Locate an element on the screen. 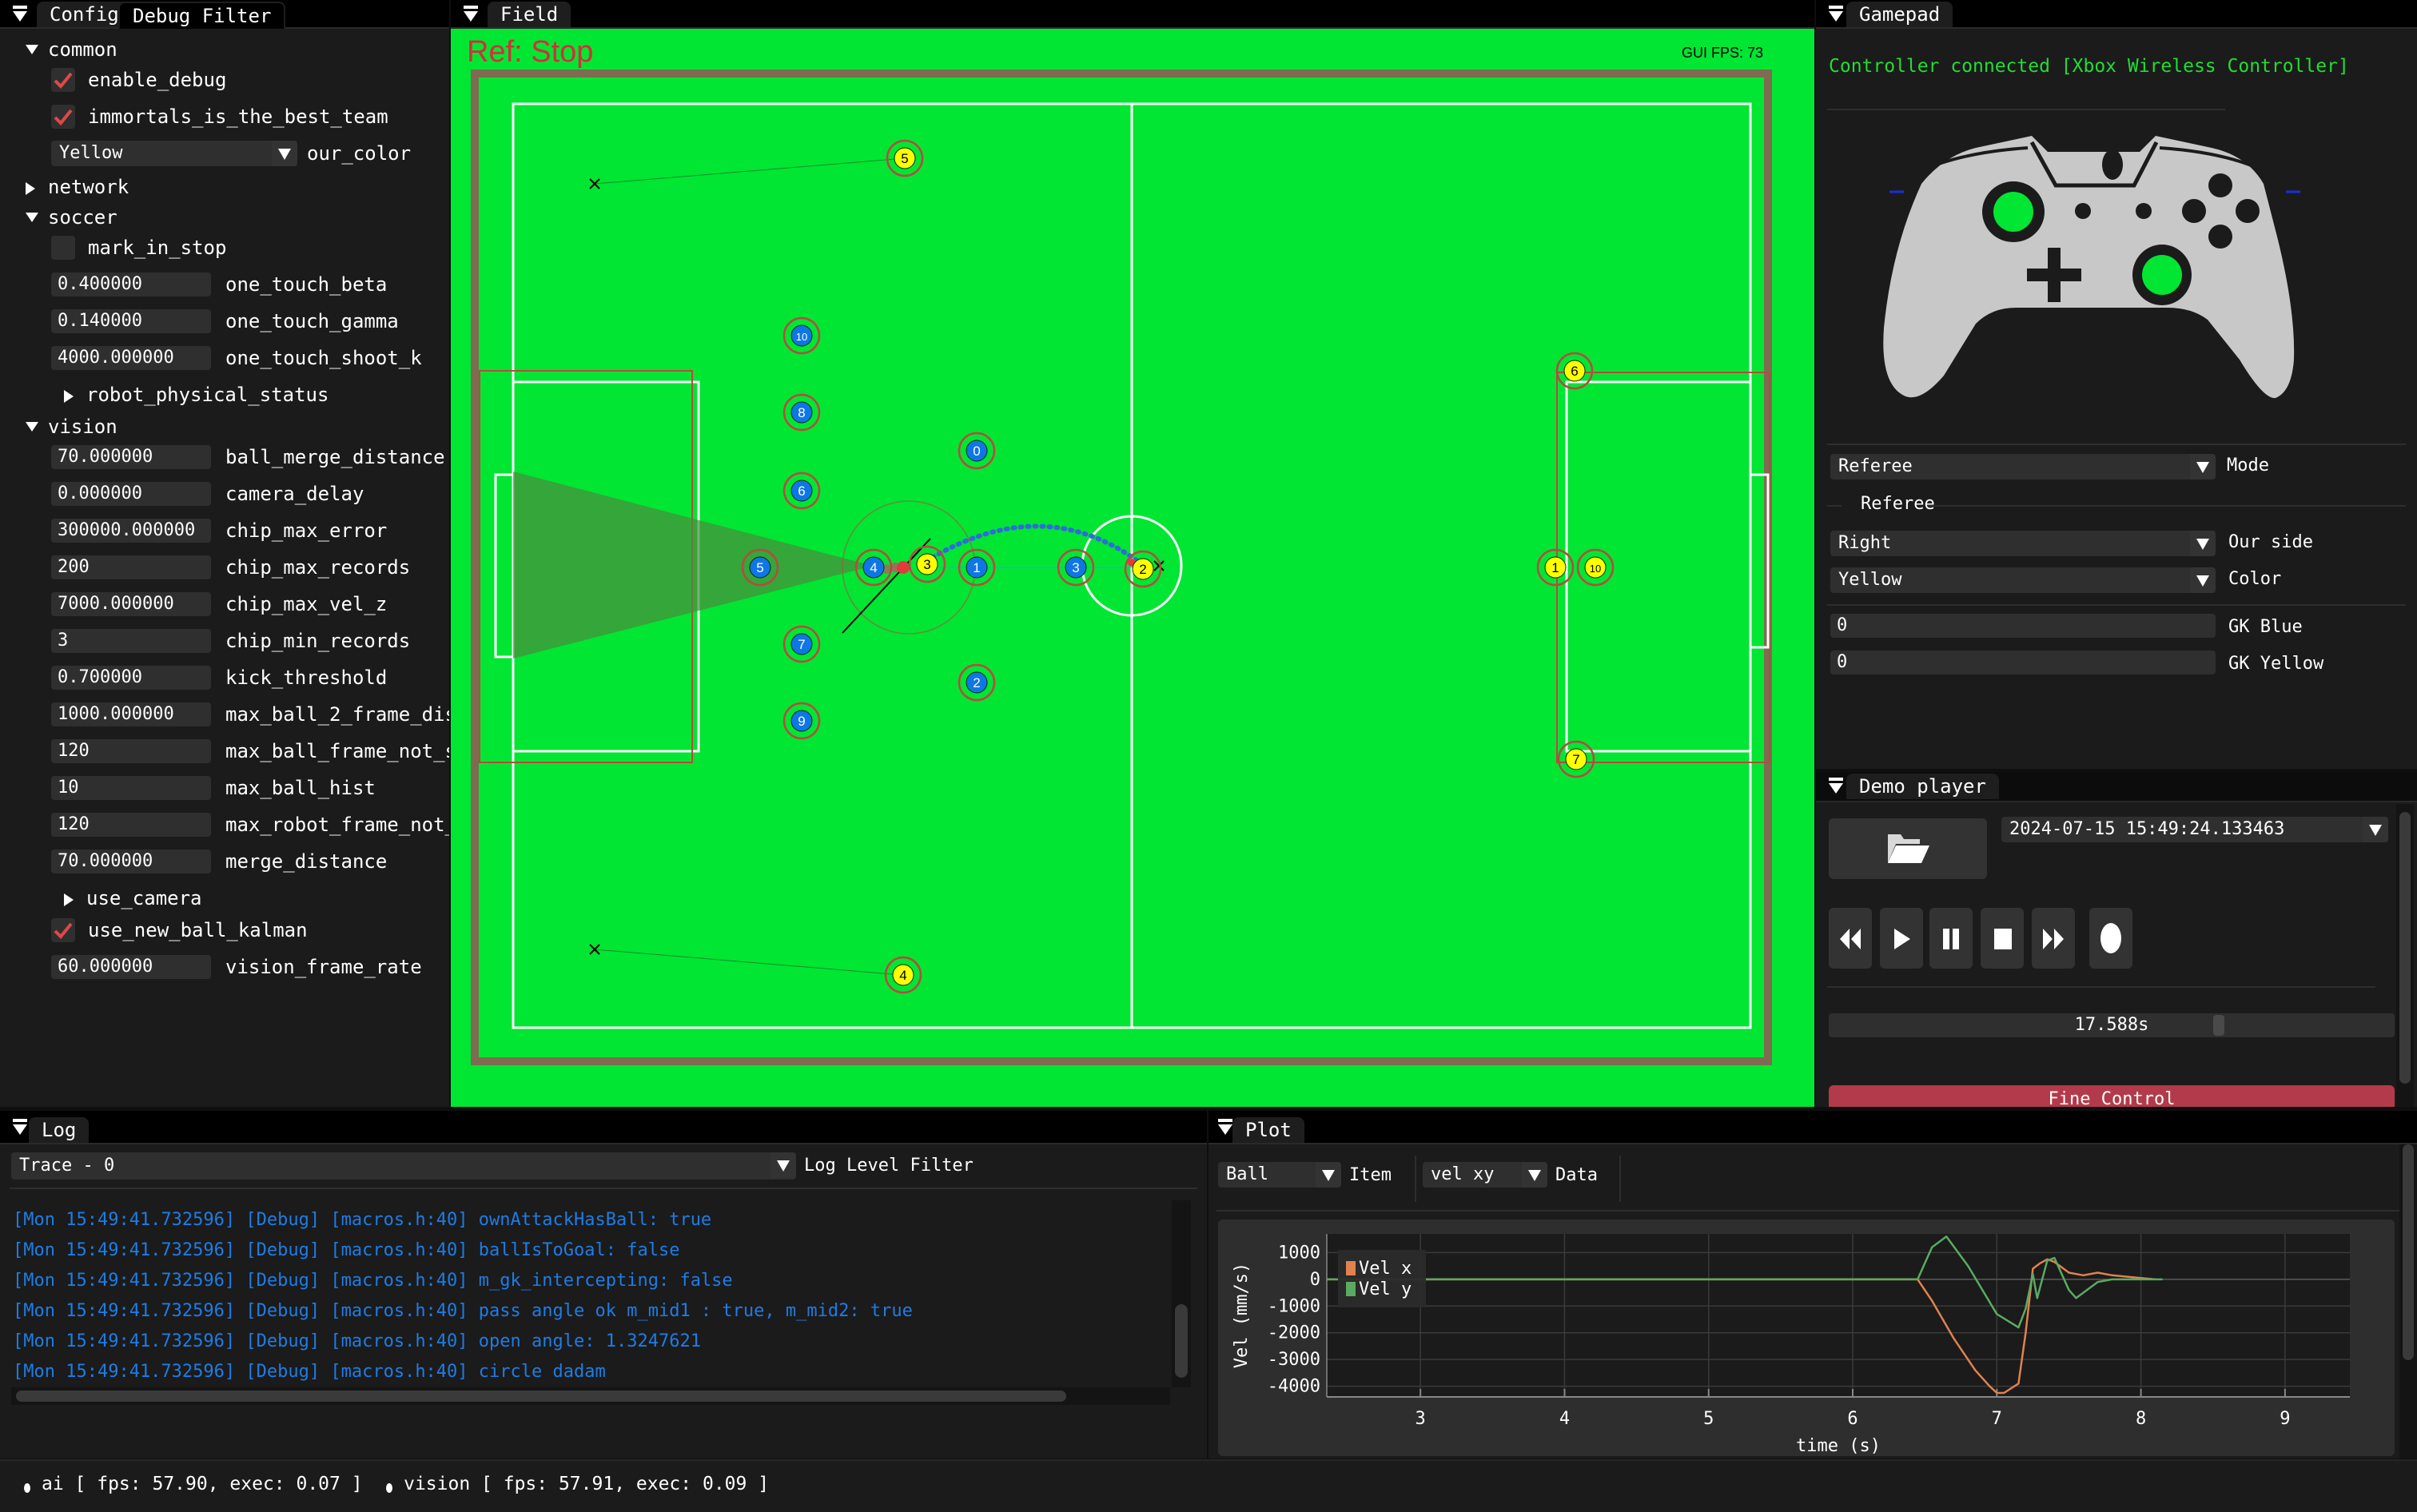 The image size is (2417, 1512). value-input: 3 is located at coordinates (131, 641).